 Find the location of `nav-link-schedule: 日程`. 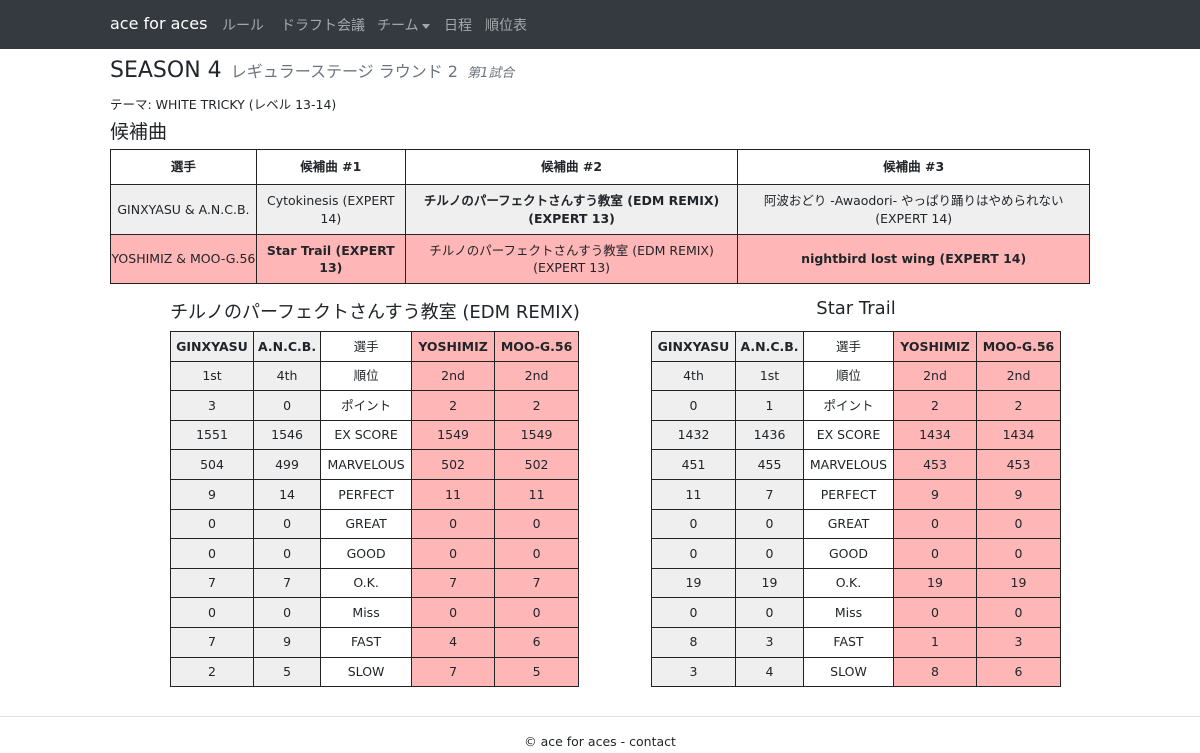

nav-link-schedule: 日程 is located at coordinates (458, 25).